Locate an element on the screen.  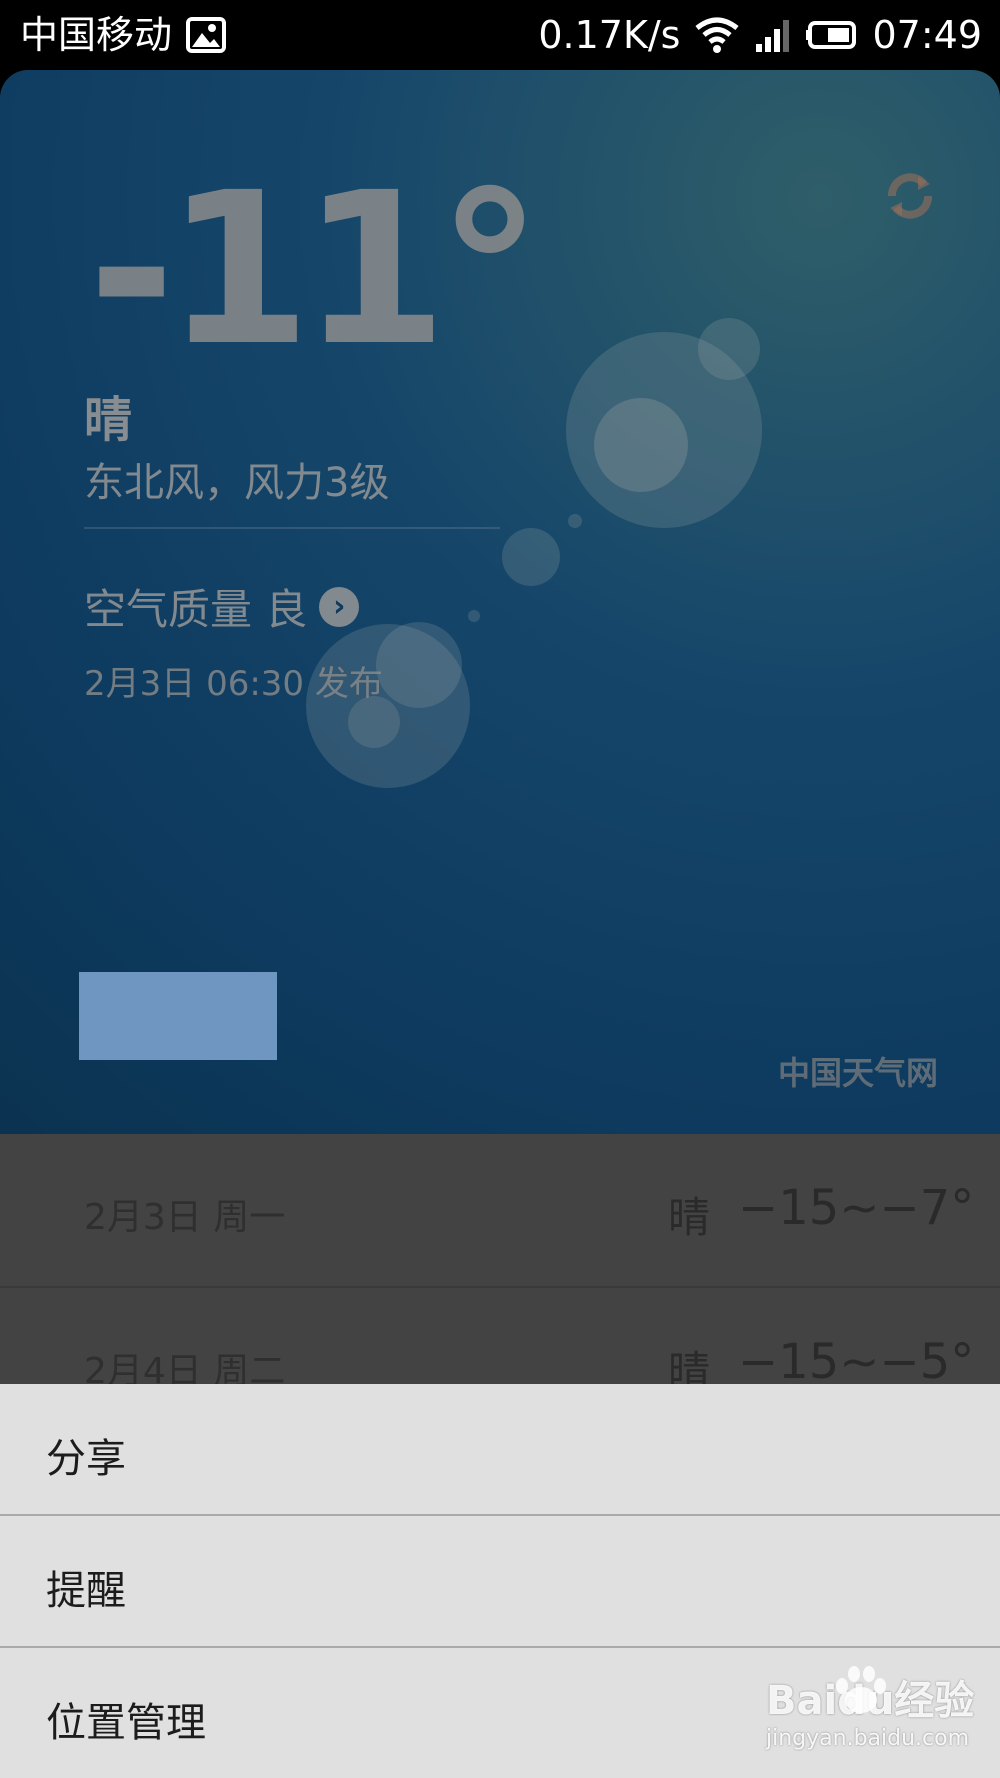
baidu-watermark: Baidu经验 jingyan.baidu.com is located at coordinates (870, 1708).